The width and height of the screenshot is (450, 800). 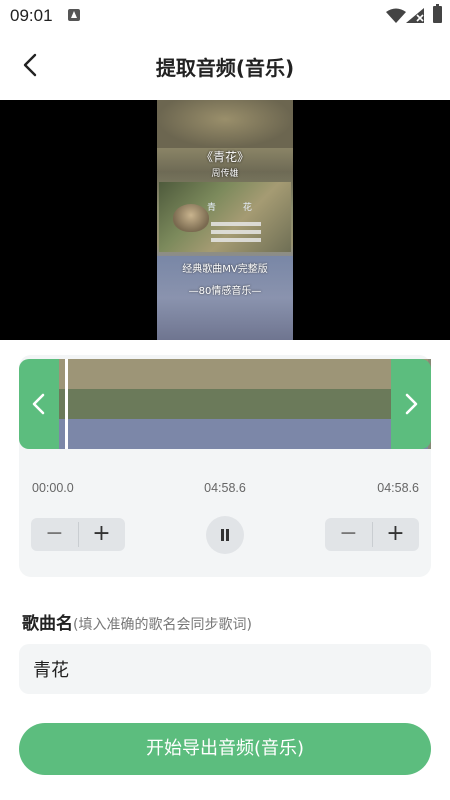 What do you see at coordinates (236, 234) in the screenshot?
I see `video-credit-lines` at bounding box center [236, 234].